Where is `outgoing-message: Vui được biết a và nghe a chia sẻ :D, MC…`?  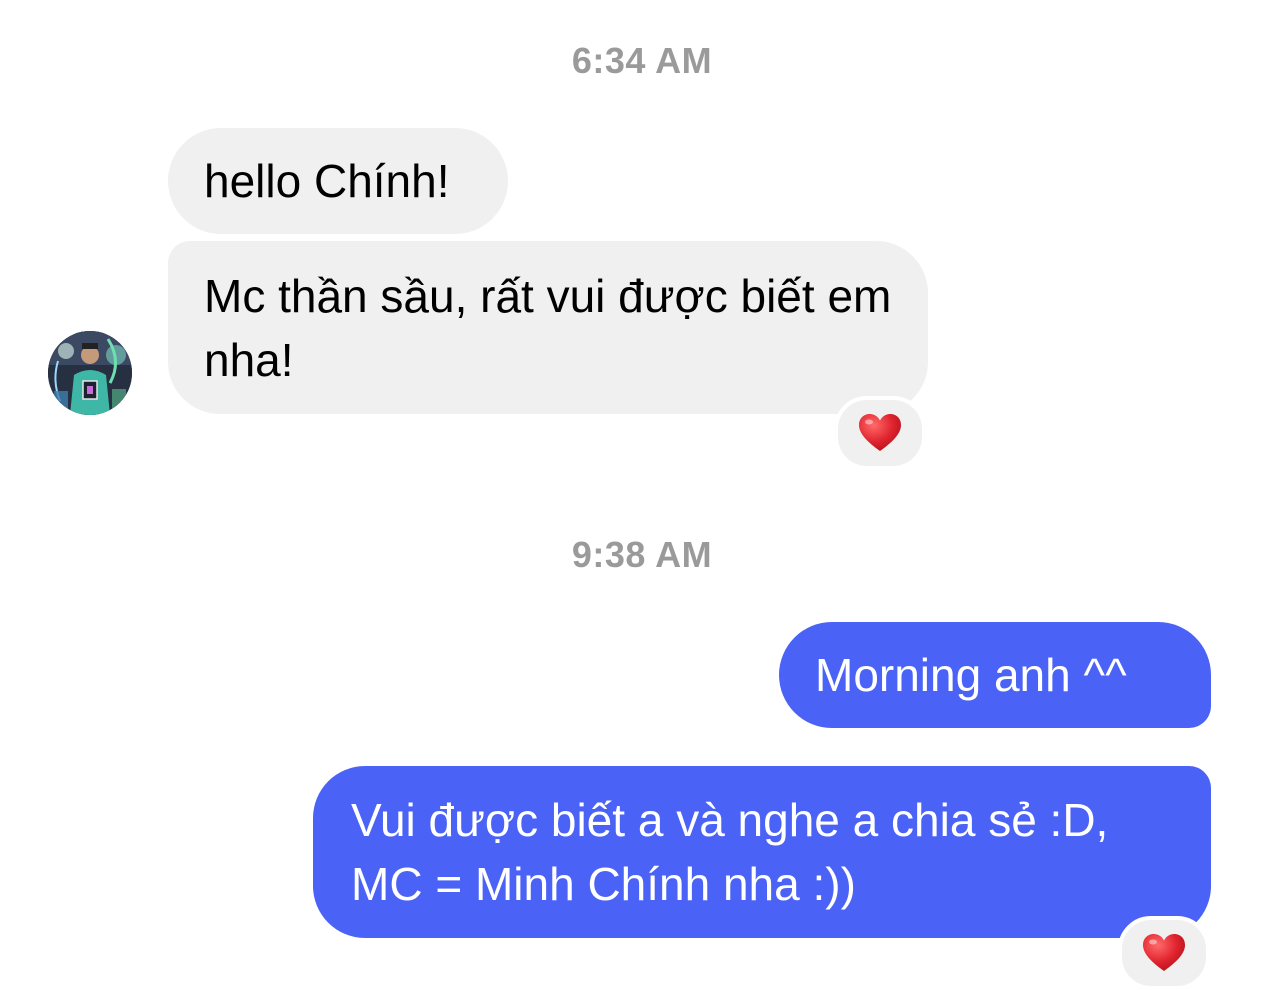 outgoing-message: Vui được biết a và nghe a chia sẻ :D, MC… is located at coordinates (762, 852).